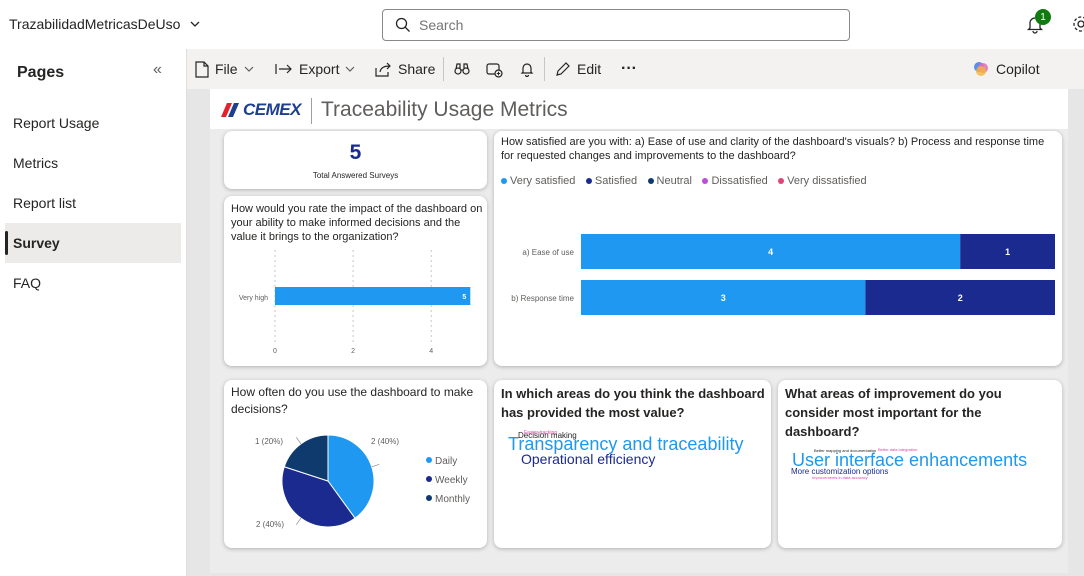  What do you see at coordinates (355, 152) in the screenshot?
I see `kpi-value: 5` at bounding box center [355, 152].